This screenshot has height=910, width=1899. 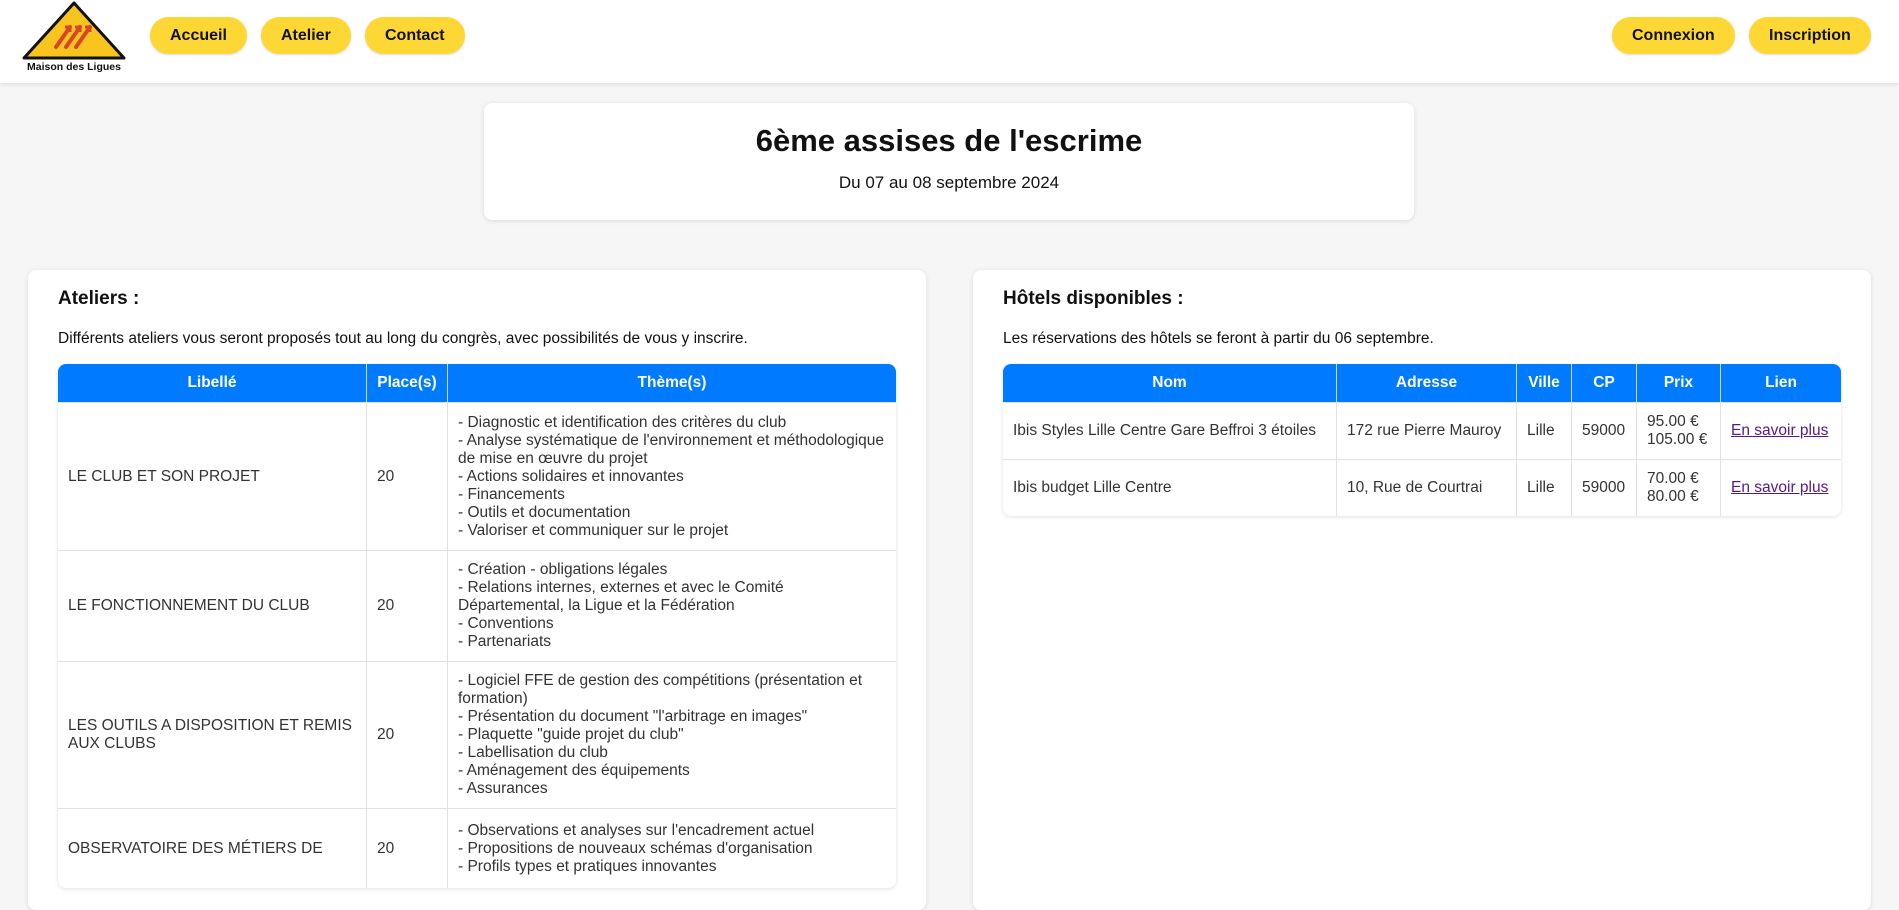 I want to click on column-header-themes: Thème(s), so click(x=672, y=383).